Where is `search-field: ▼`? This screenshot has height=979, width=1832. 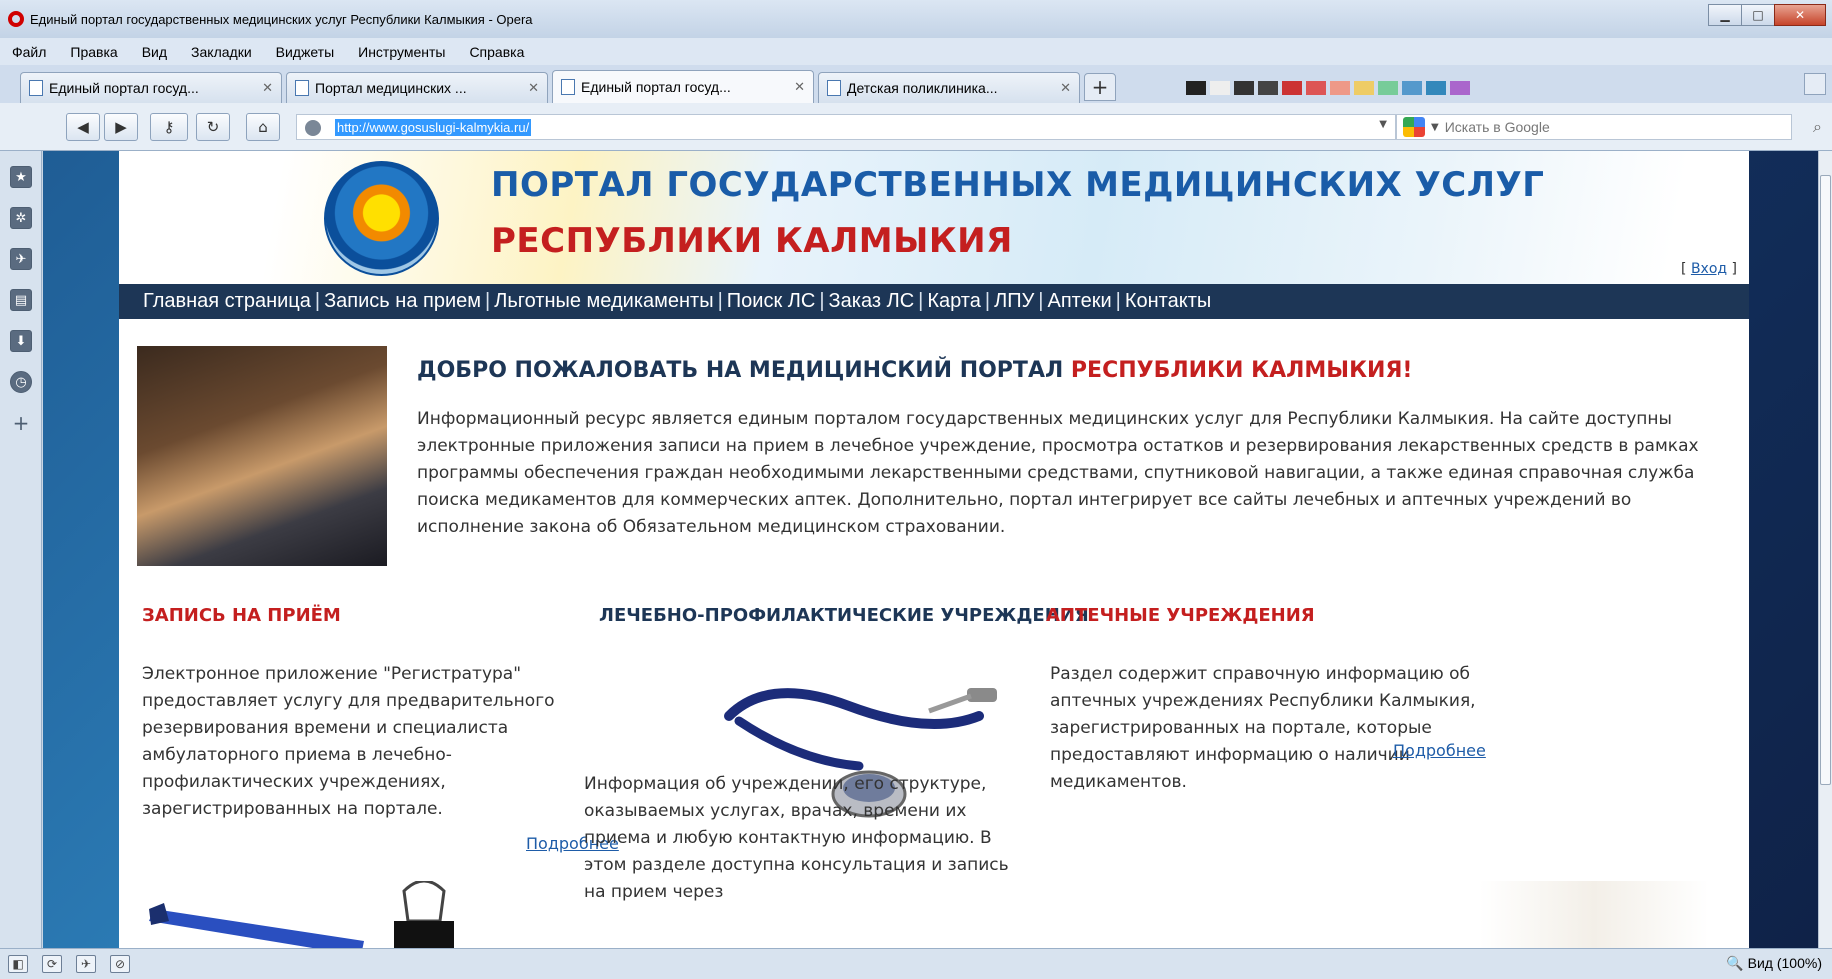 search-field: ▼ is located at coordinates (1594, 127).